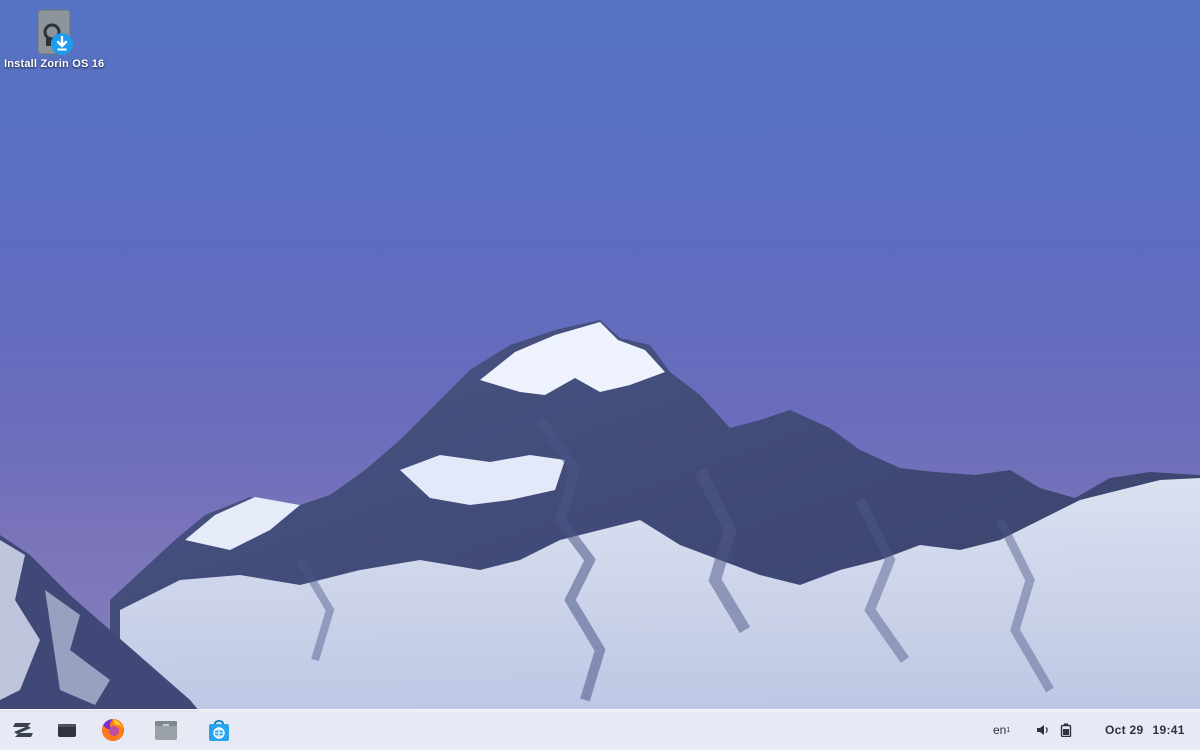  What do you see at coordinates (1145, 730) in the screenshot?
I see `clock-button: Oct 29 19:41` at bounding box center [1145, 730].